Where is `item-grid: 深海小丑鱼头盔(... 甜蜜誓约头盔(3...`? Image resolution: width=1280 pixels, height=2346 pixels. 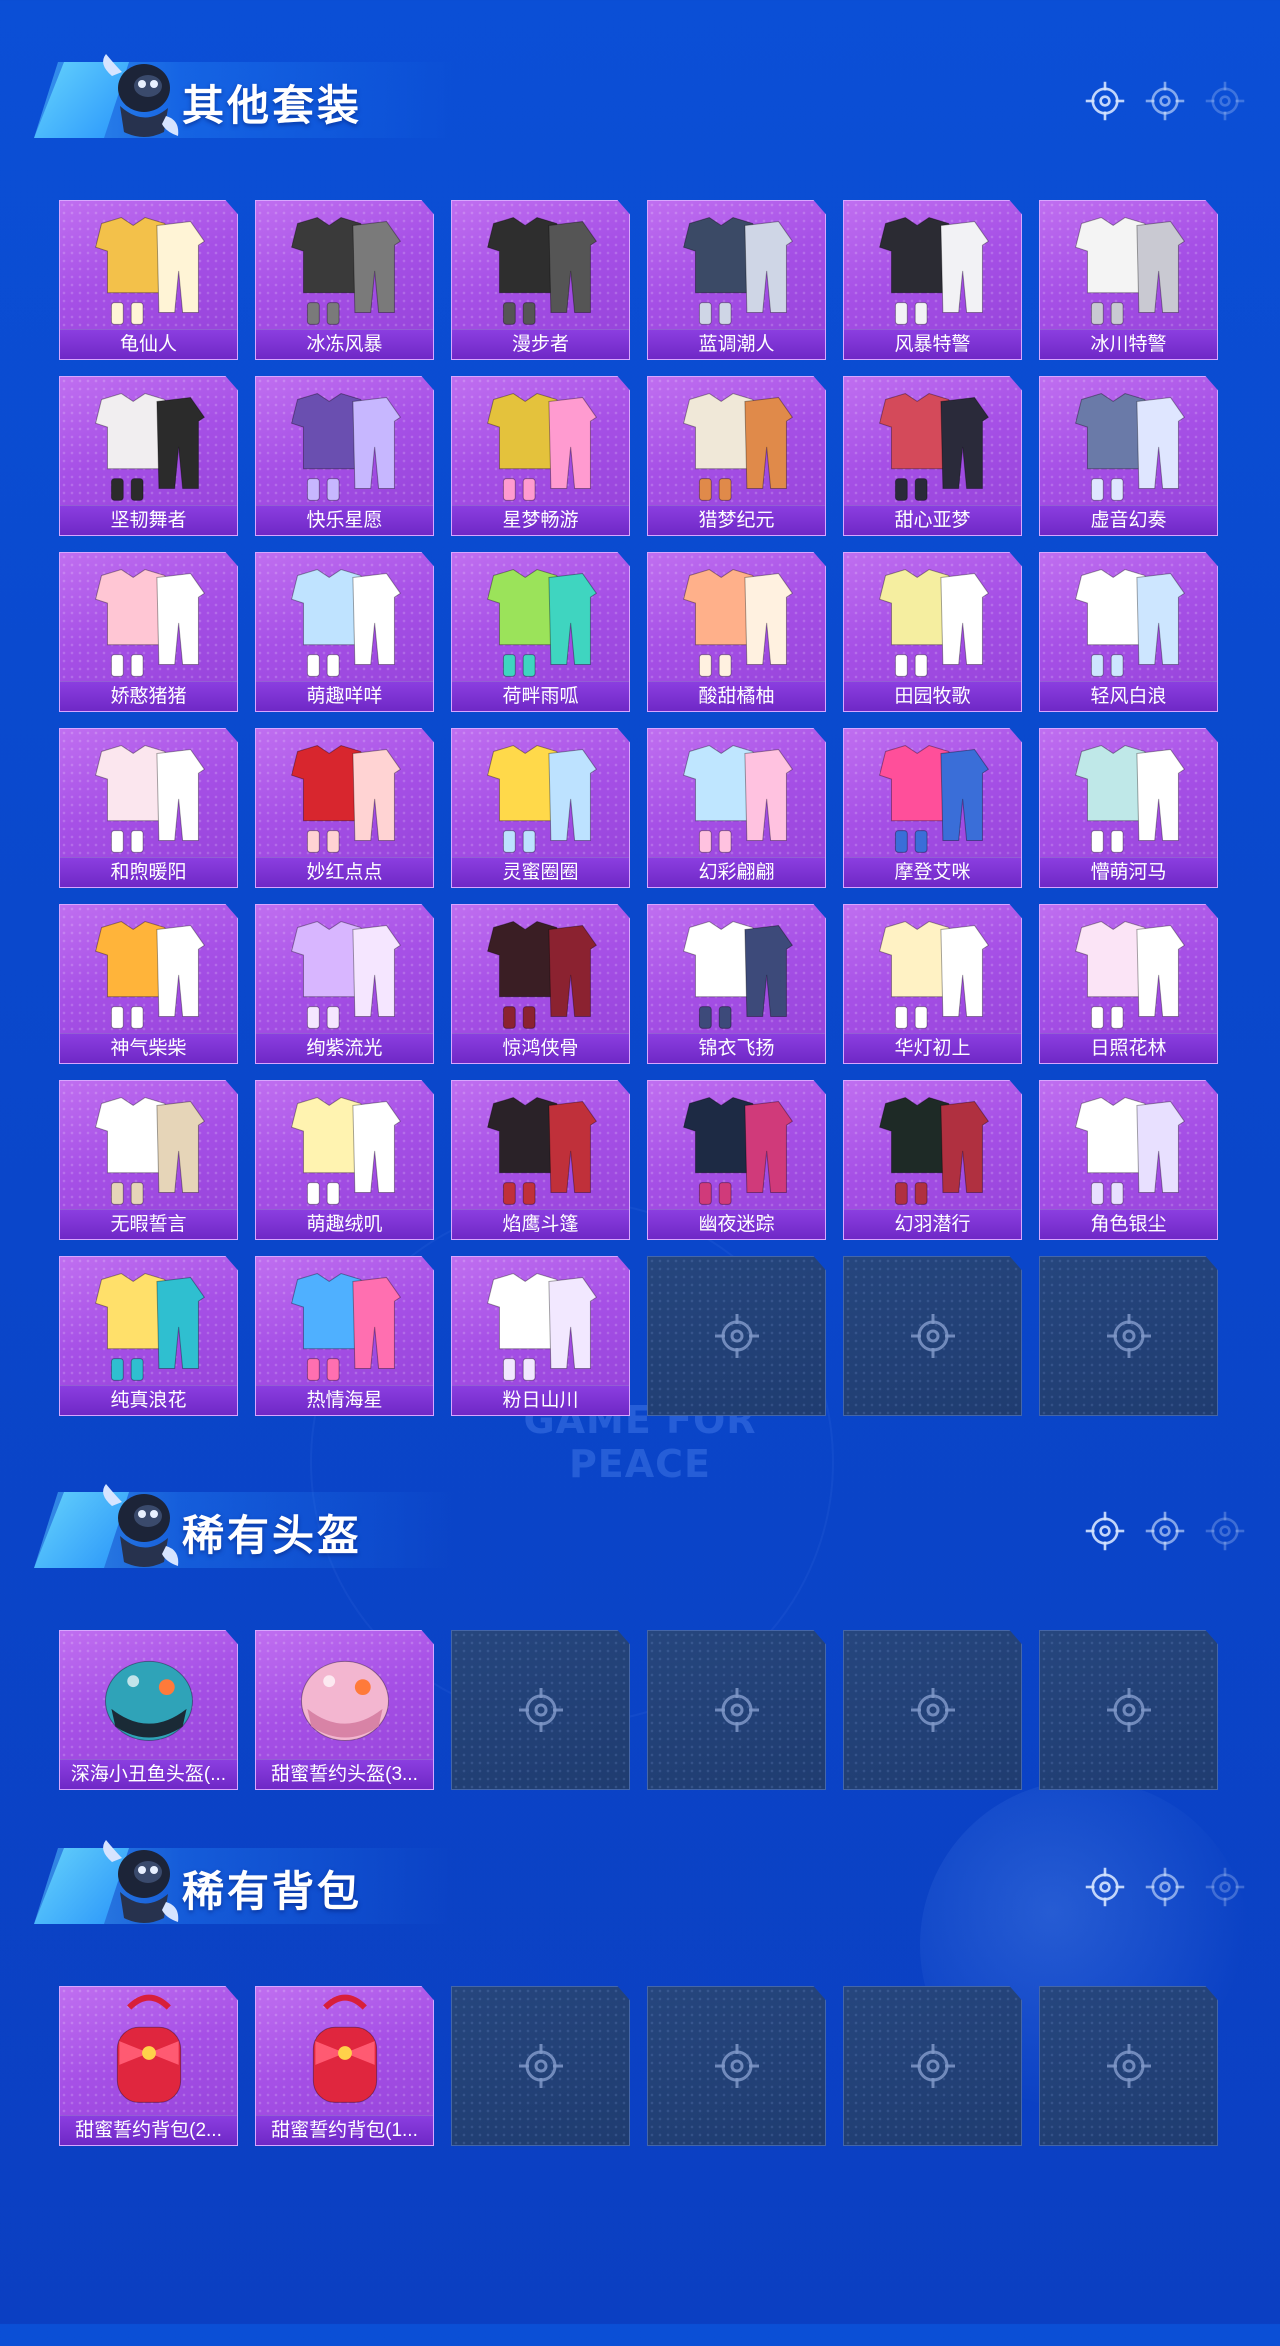 item-grid: 深海小丑鱼头盔(... 甜蜜誓约头盔(3... is located at coordinates (638, 1710).